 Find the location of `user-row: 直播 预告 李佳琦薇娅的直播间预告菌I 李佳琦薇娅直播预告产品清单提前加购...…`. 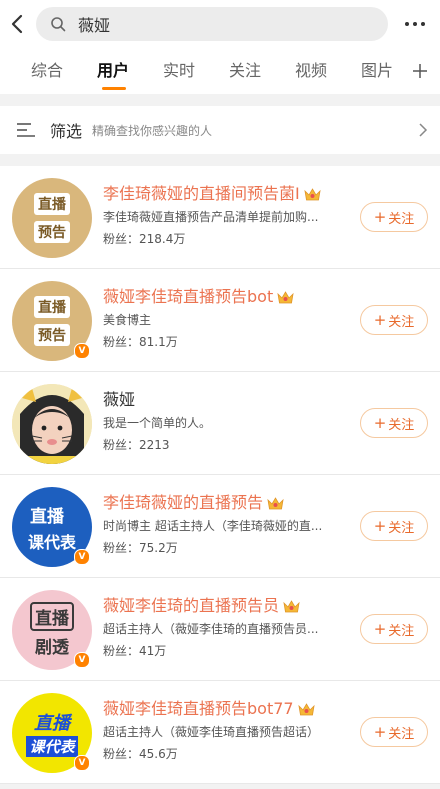

user-row: 直播 预告 李佳琦薇娅的直播间预告菌I 李佳琦薇娅直播预告产品清单提前加购...… is located at coordinates (220, 217).